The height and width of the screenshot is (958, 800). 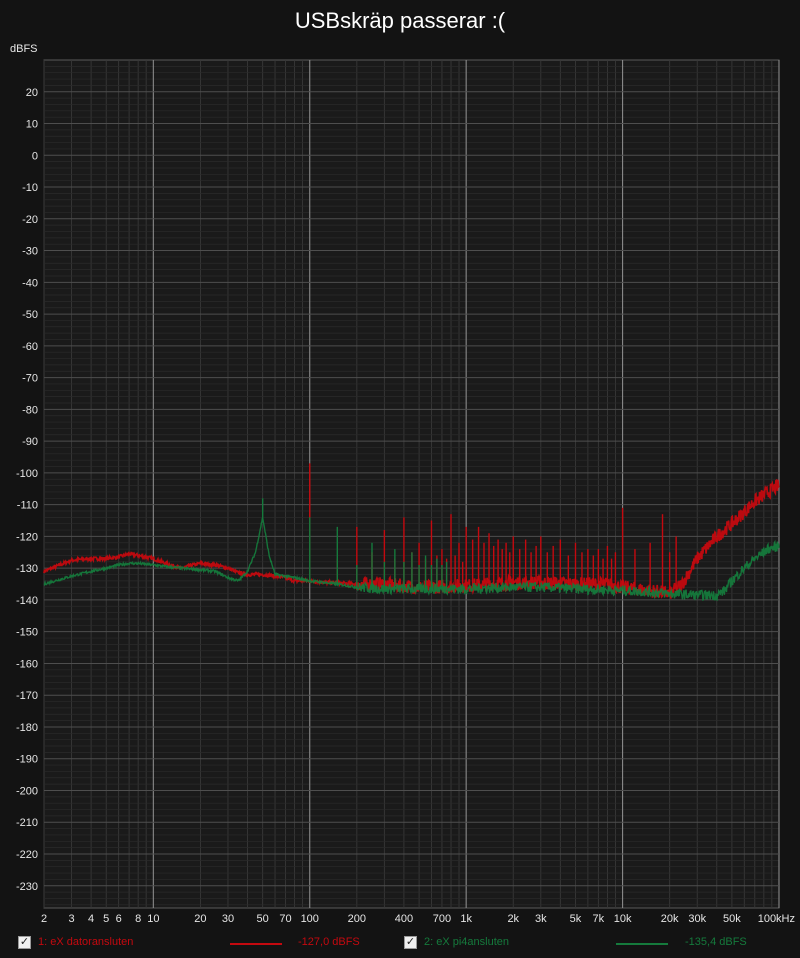 What do you see at coordinates (27, 506) in the screenshot?
I see `y-tick-label: -110` at bounding box center [27, 506].